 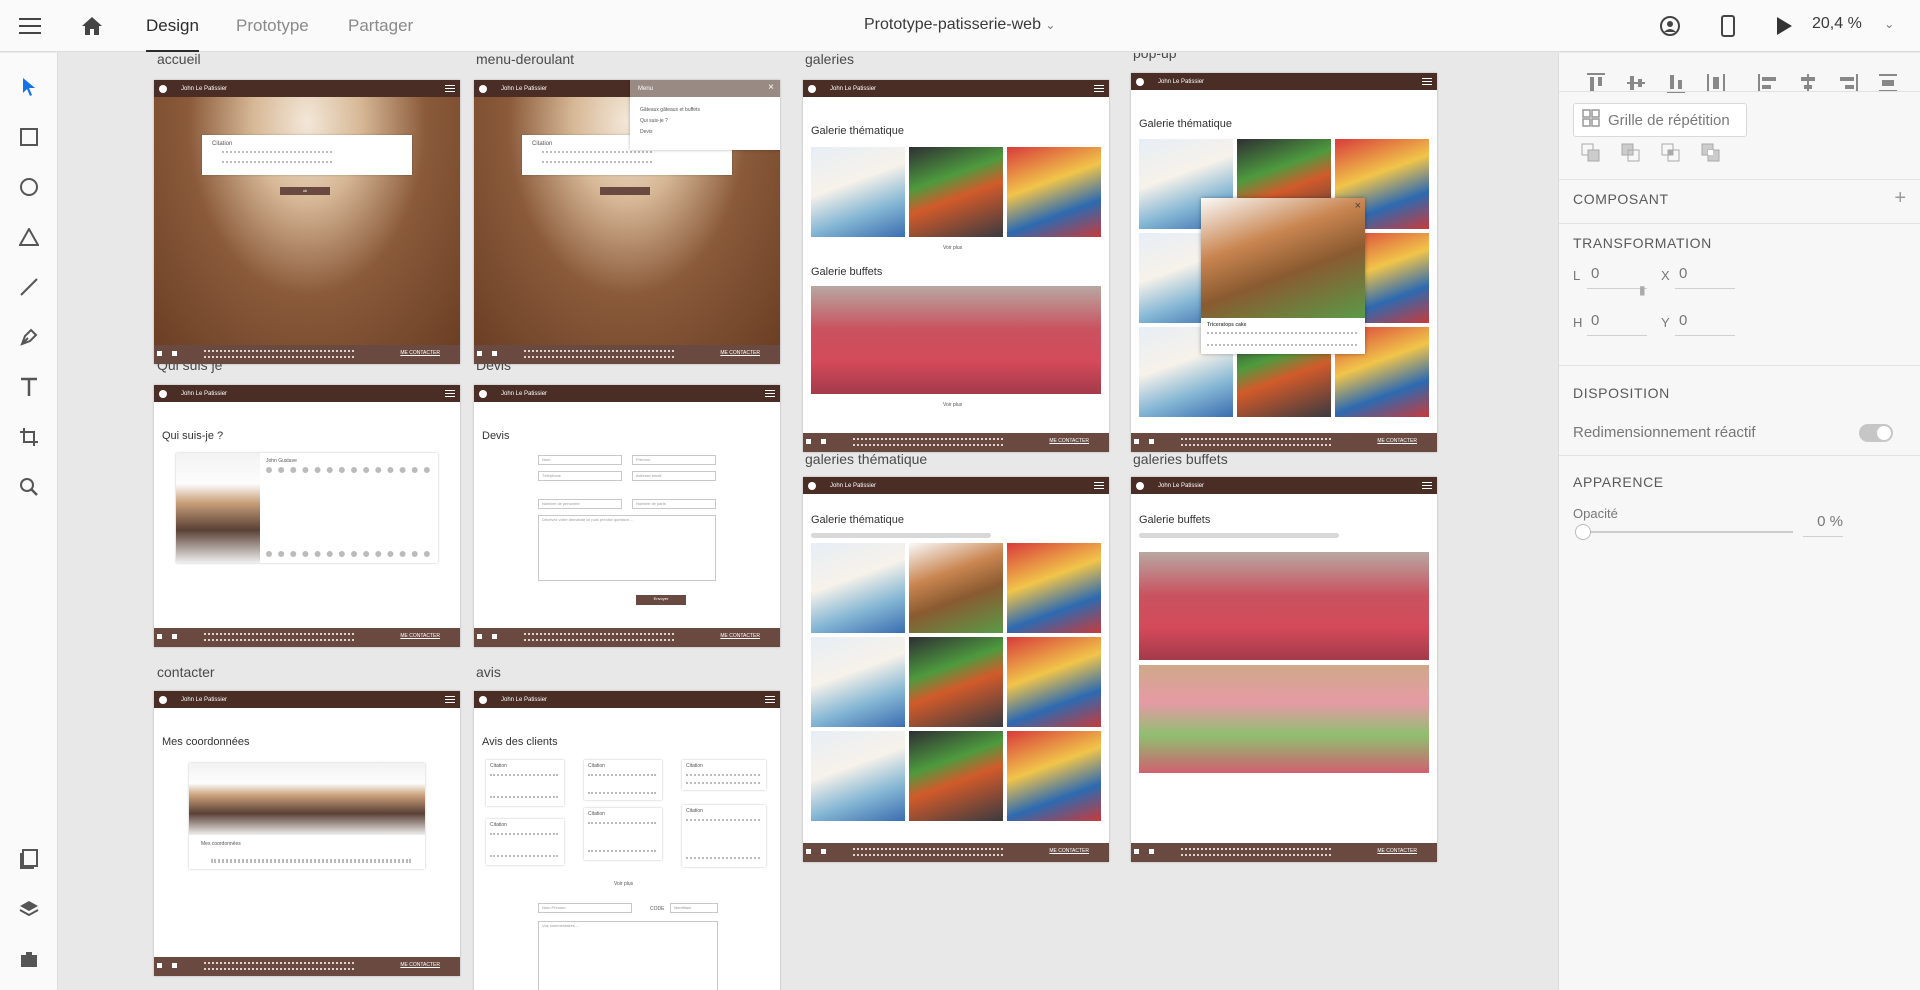 What do you see at coordinates (1853, 24) in the screenshot?
I see `zoom-level: 20,4 % ⌄` at bounding box center [1853, 24].